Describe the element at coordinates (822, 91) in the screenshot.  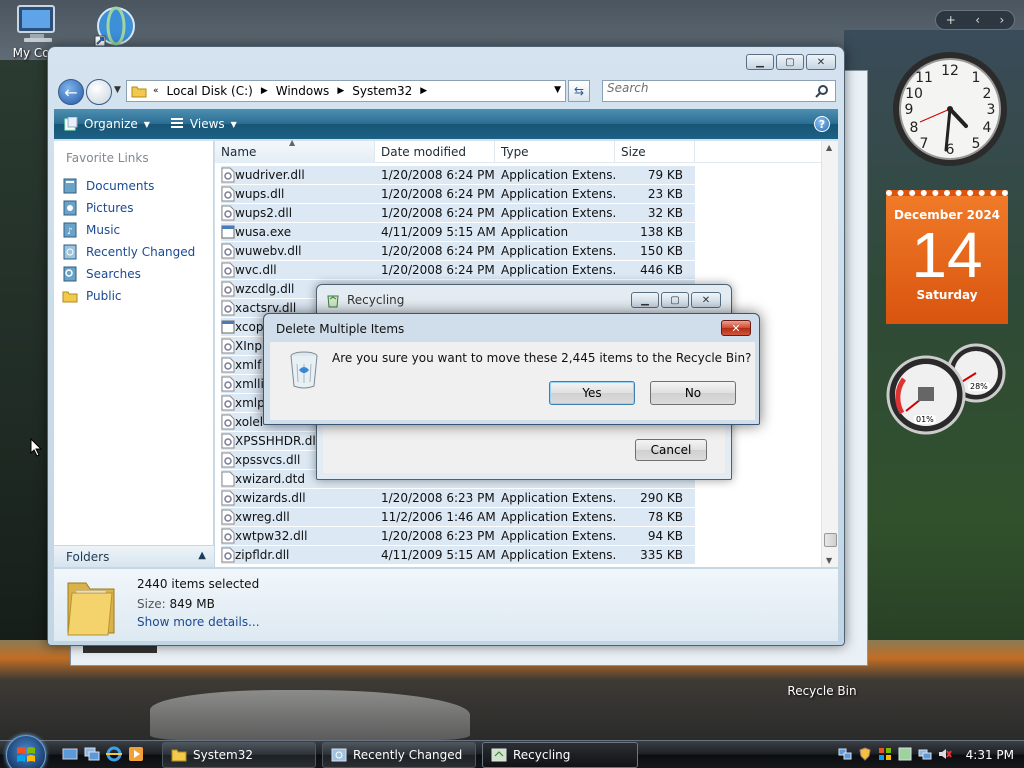
I see `search-icon` at that location.